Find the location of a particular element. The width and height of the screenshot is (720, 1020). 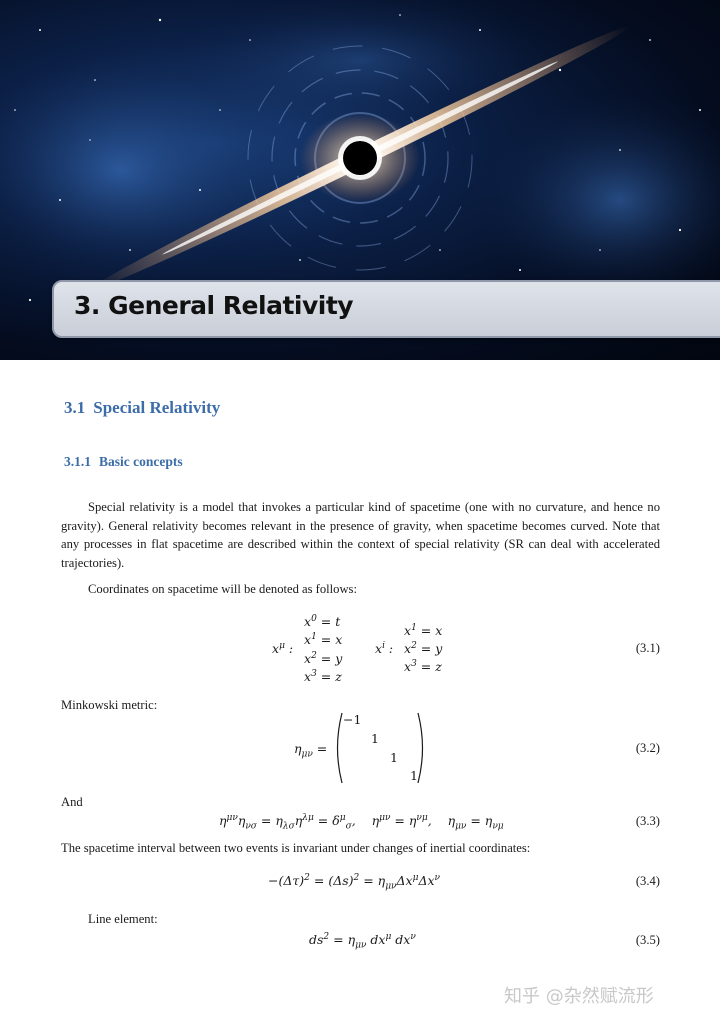

equation-3-4: −(Δτ)2 = (Δs)2 = ημνΔxμΔxν is located at coordinates (354, 882).